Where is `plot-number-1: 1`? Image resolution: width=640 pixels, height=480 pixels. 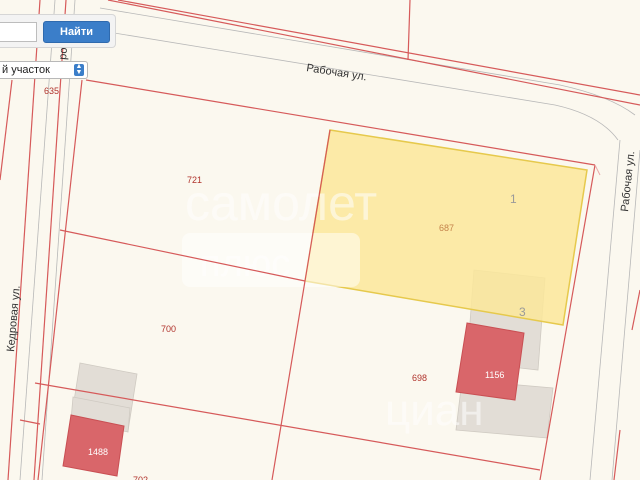 plot-number-1: 1 is located at coordinates (513, 199).